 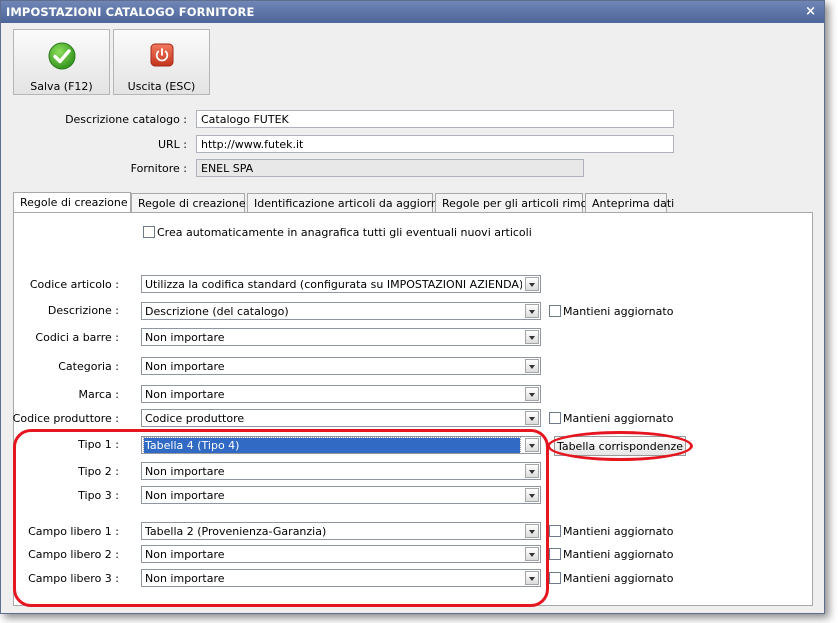 I want to click on url-label: URL :, so click(x=172, y=144).